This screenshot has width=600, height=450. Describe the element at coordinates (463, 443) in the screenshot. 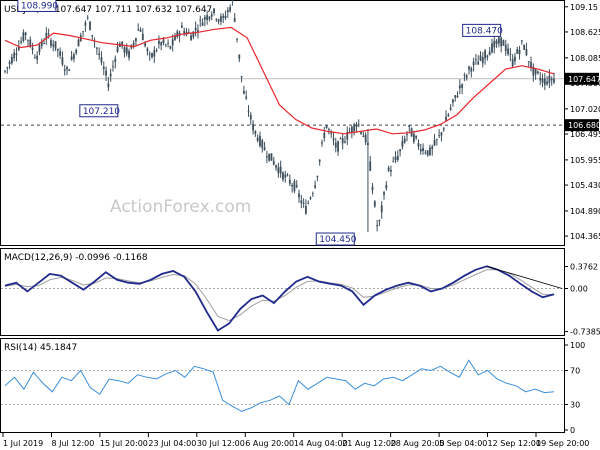

I see `time-tick-label: 5 Sep 04:00` at that location.